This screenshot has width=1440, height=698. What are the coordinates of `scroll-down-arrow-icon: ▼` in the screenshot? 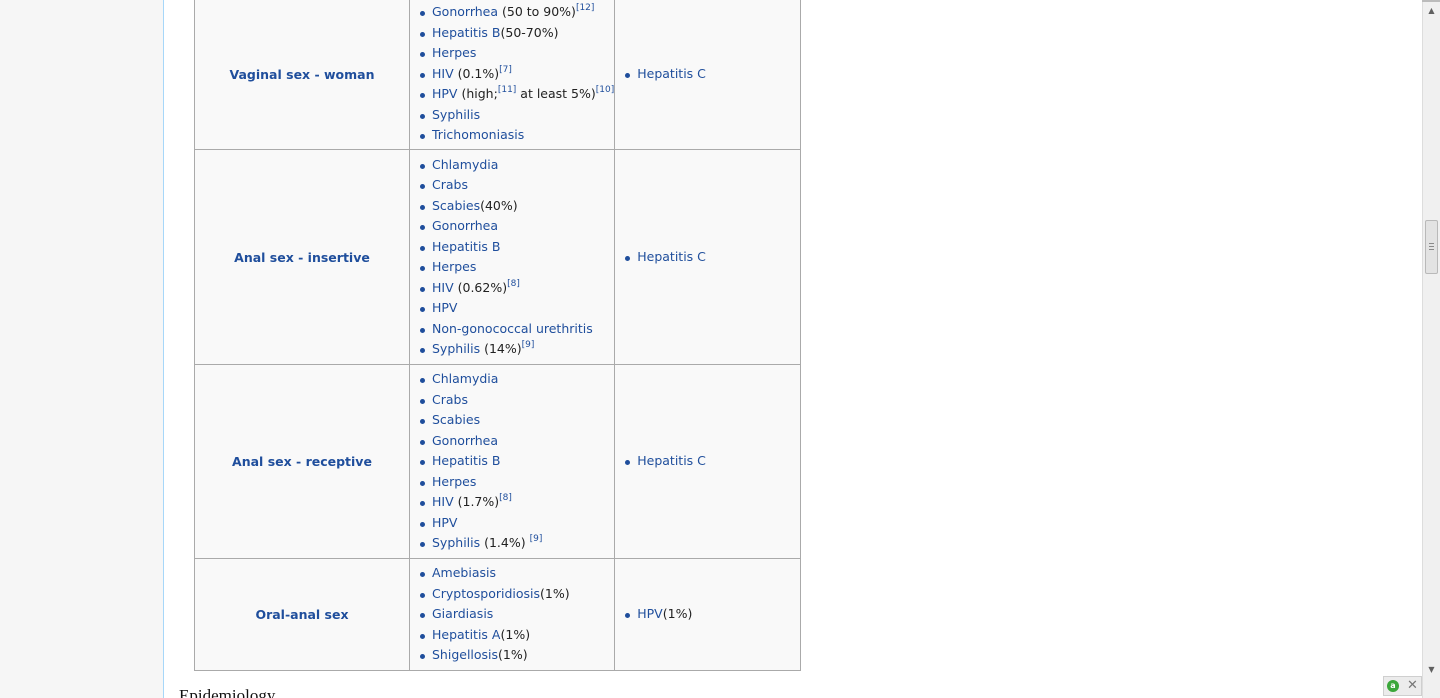 It's located at (1431, 669).